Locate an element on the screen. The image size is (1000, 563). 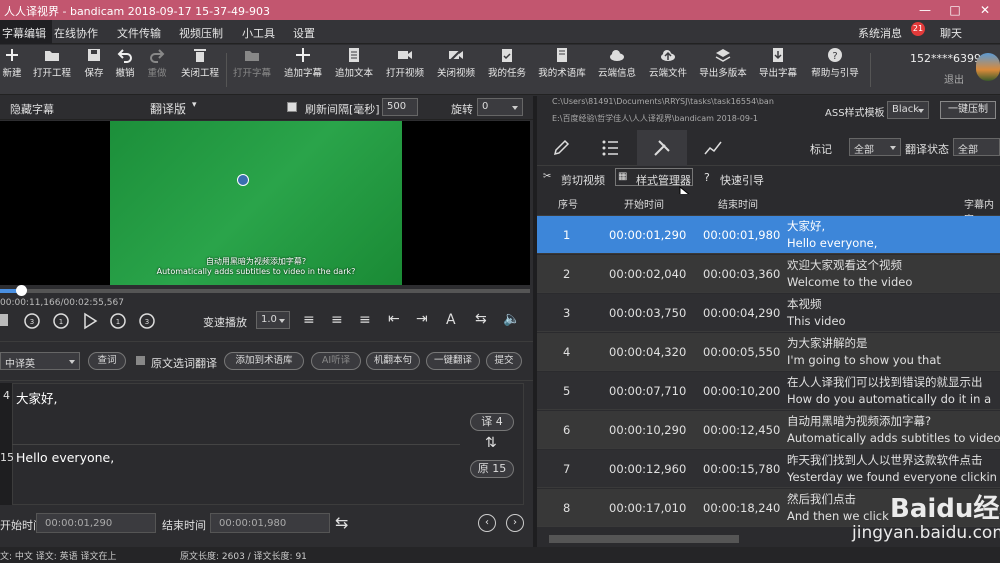
export-multi-version-button: 导出多版本 is located at coordinates (723, 63).